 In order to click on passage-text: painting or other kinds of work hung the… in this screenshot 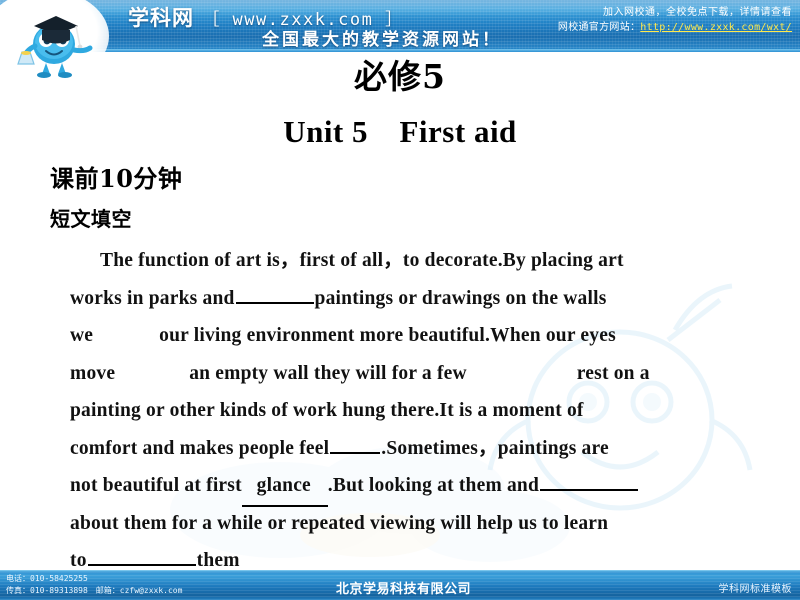, I will do `click(327, 410)`.